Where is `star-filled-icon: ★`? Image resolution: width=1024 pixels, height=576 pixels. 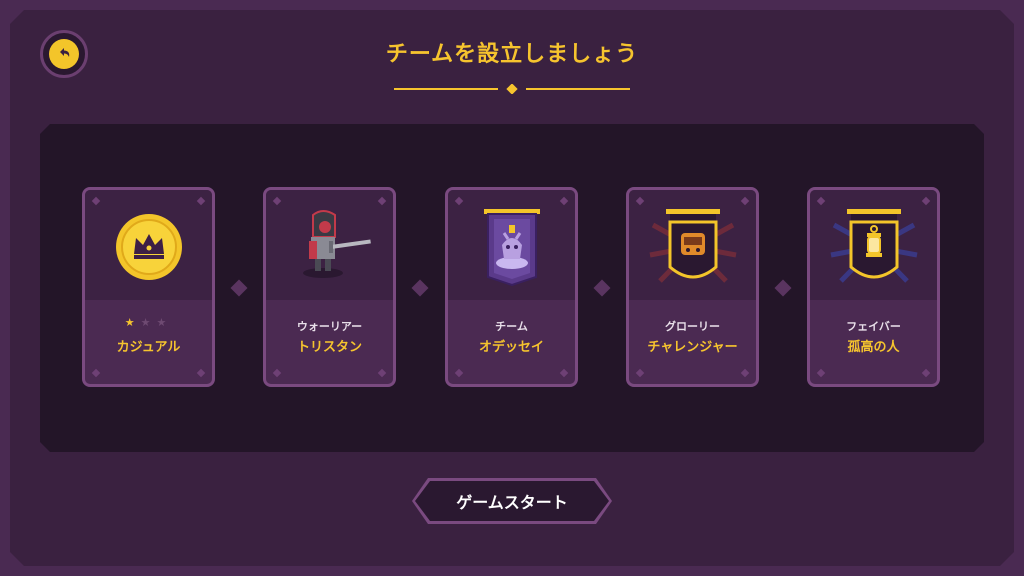 star-filled-icon: ★ is located at coordinates (132, 322).